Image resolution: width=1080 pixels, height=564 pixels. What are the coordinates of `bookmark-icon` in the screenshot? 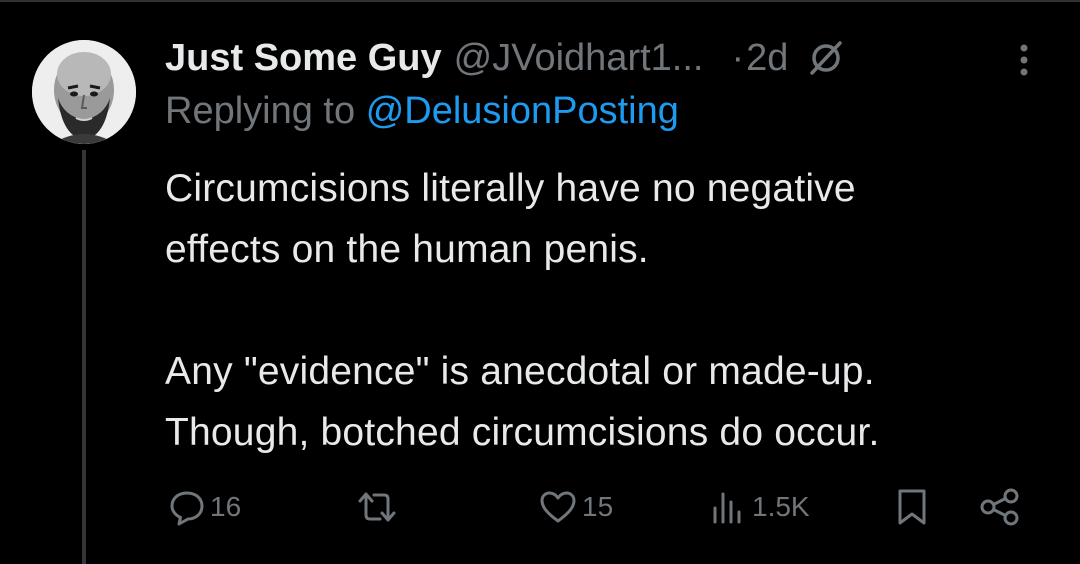 It's located at (912, 507).